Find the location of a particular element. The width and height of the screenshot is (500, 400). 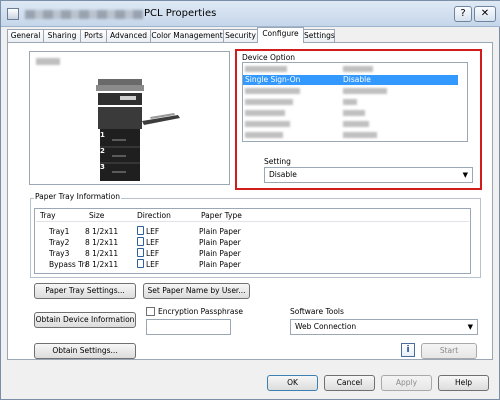

column-header-size: Size is located at coordinates (96, 215).